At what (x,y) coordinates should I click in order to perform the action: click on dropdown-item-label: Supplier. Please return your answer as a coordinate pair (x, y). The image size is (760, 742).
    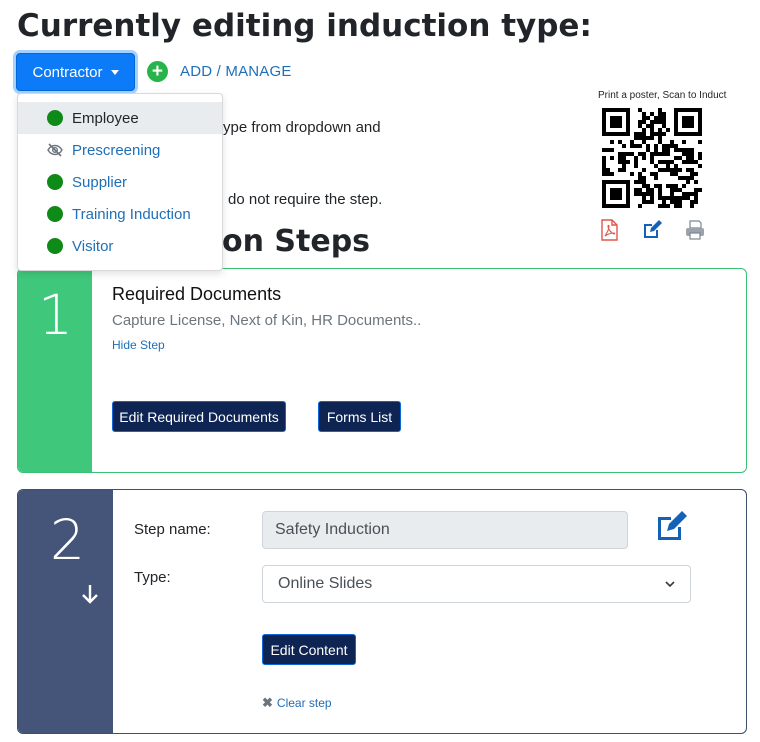
    Looking at the image, I should click on (100, 182).